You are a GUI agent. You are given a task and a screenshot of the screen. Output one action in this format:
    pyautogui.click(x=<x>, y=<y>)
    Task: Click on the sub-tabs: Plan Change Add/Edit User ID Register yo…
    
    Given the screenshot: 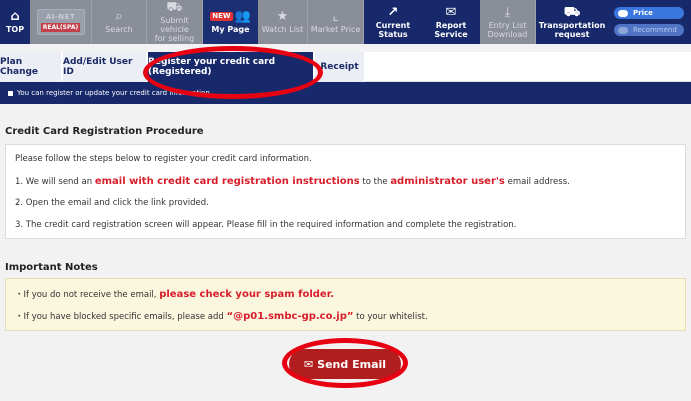 What is the action you would take?
    pyautogui.click(x=345, y=67)
    